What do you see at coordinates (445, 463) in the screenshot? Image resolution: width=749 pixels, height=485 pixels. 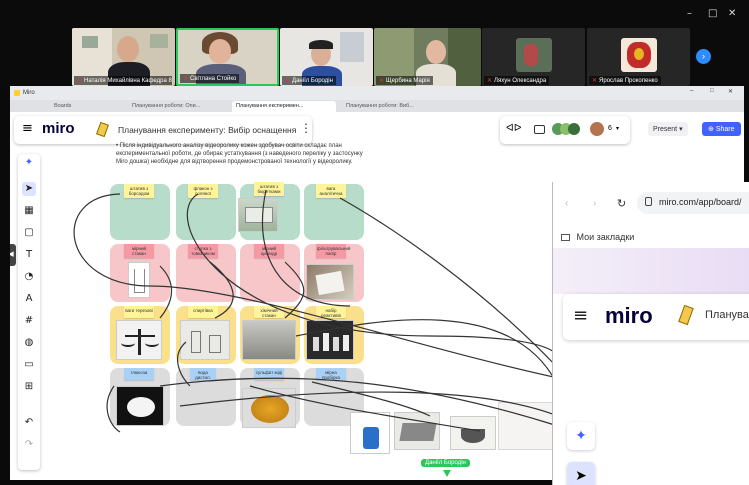 I see `collaborator-cursor-label: Даніїл Бородін` at bounding box center [445, 463].